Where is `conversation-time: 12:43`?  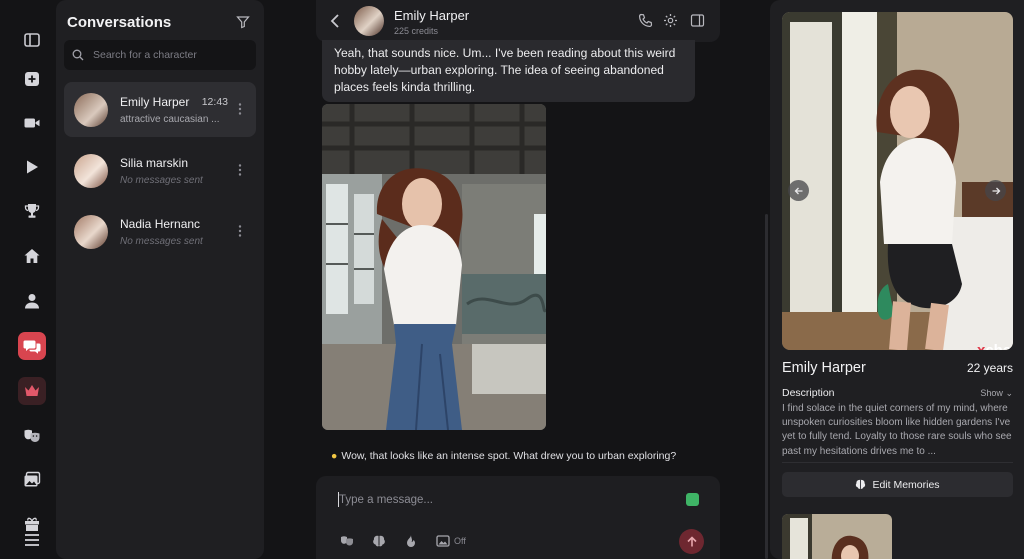 conversation-time: 12:43 is located at coordinates (214, 102).